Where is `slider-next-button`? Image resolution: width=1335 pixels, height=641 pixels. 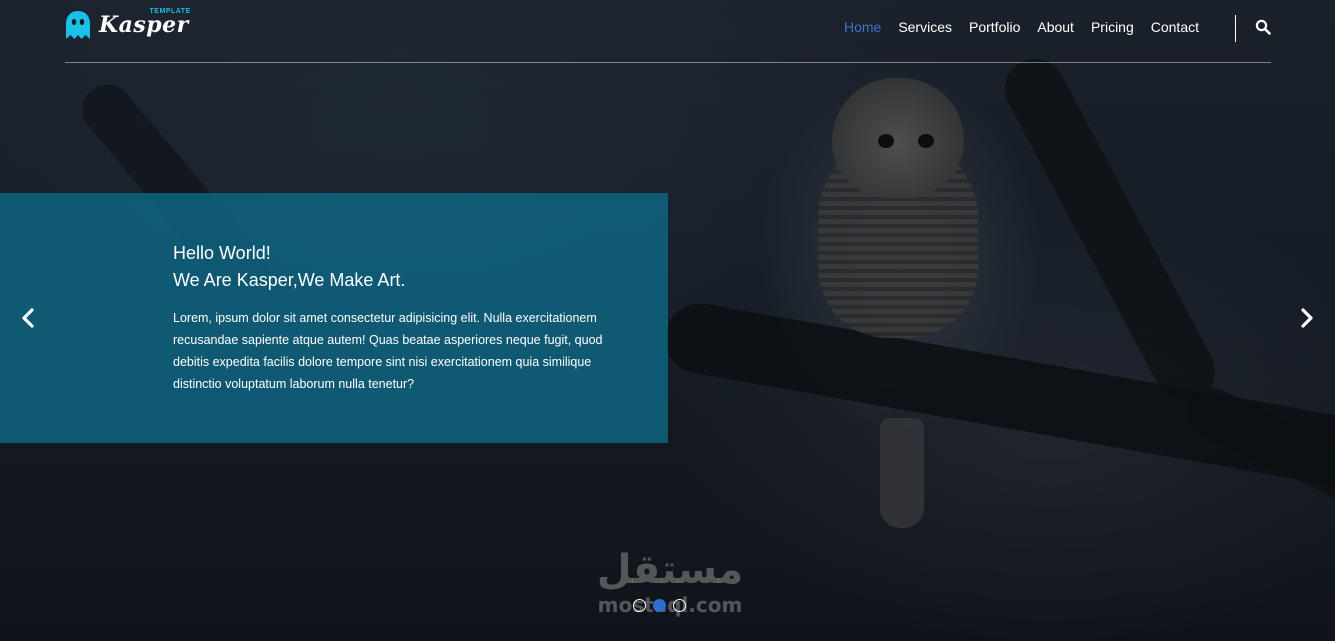
slider-next-button is located at coordinates (1307, 318).